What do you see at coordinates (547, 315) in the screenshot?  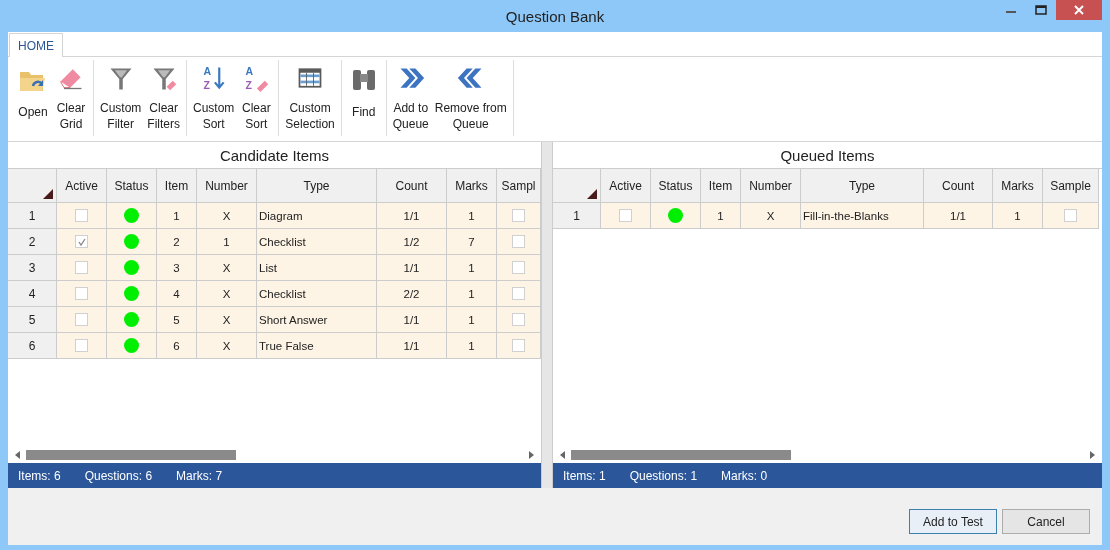 I see `splitter-handle` at bounding box center [547, 315].